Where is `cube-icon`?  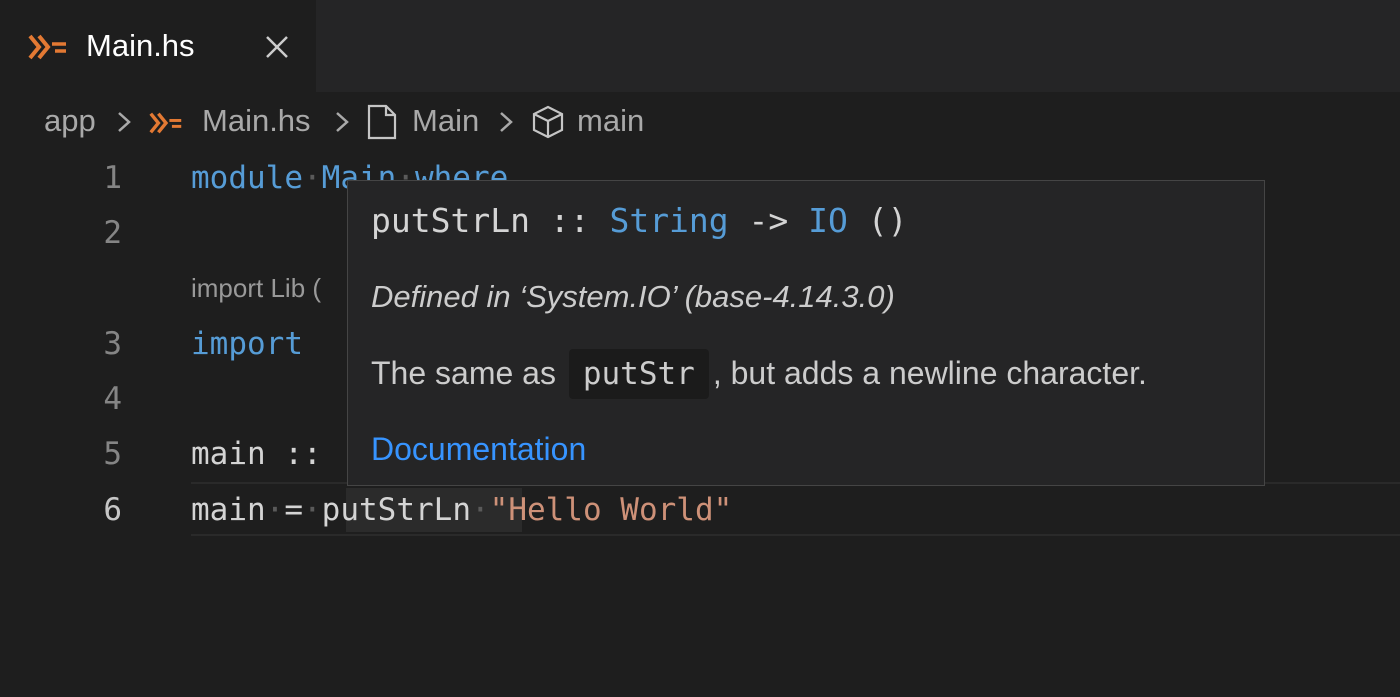
cube-icon is located at coordinates (548, 122).